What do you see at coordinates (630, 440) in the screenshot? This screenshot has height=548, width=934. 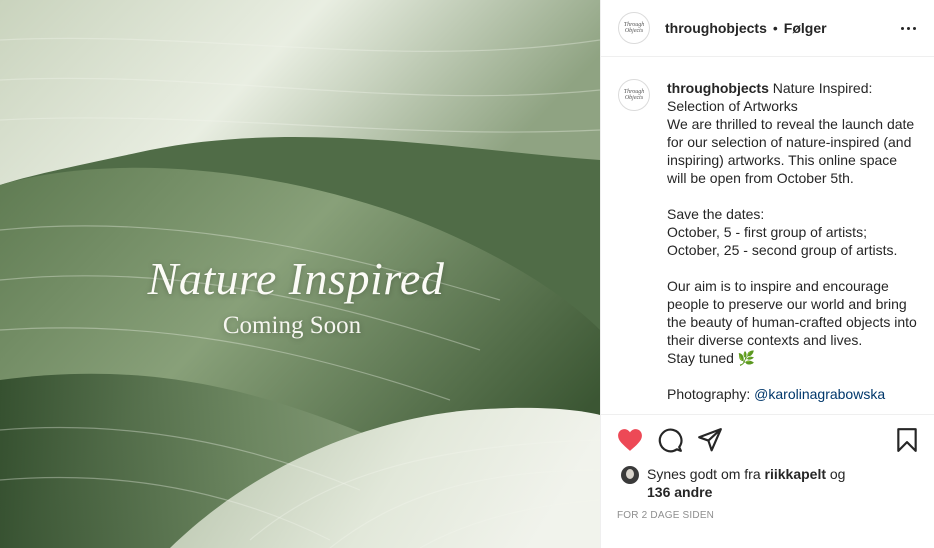 I see `heart-icon` at bounding box center [630, 440].